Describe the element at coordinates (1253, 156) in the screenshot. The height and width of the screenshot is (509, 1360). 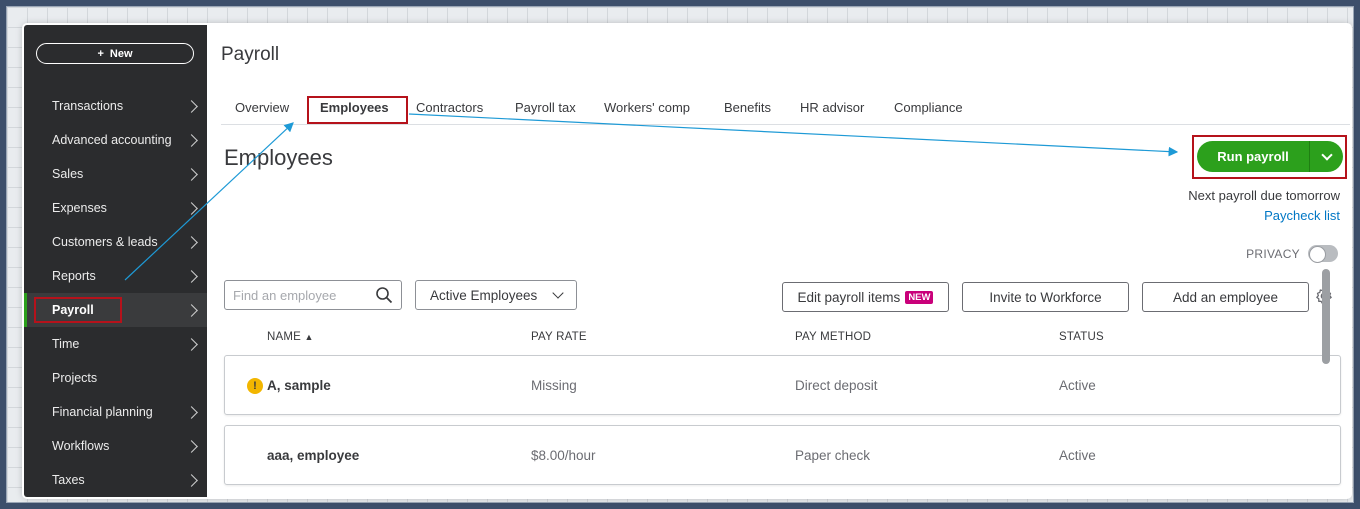
I see `run-payroll-button: Run payroll` at that location.